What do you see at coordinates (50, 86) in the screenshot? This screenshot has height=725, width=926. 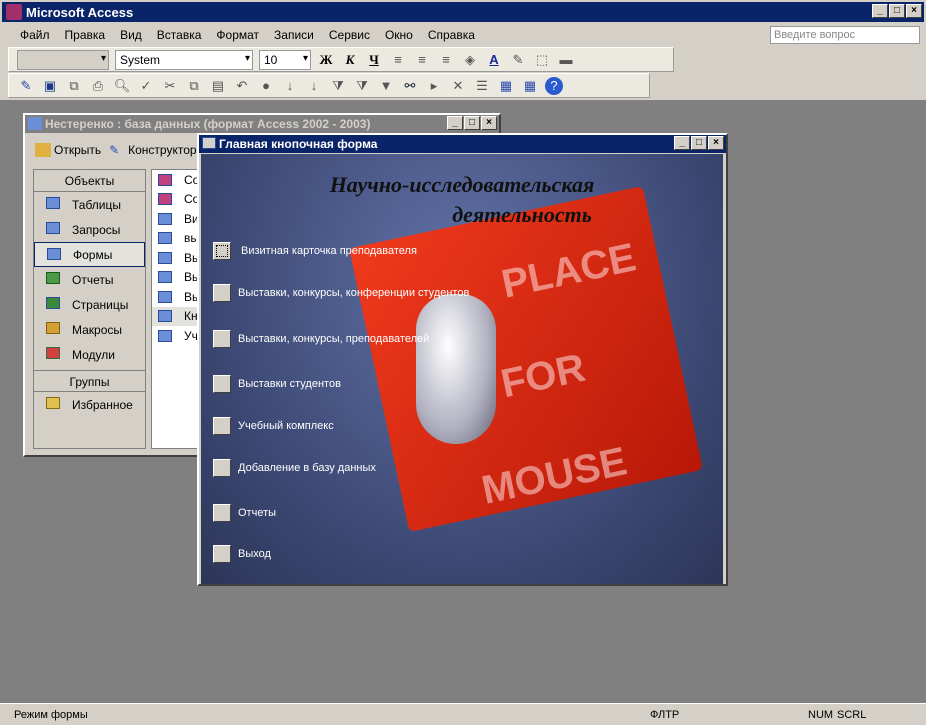 I see `save-icon: ▣` at bounding box center [50, 86].